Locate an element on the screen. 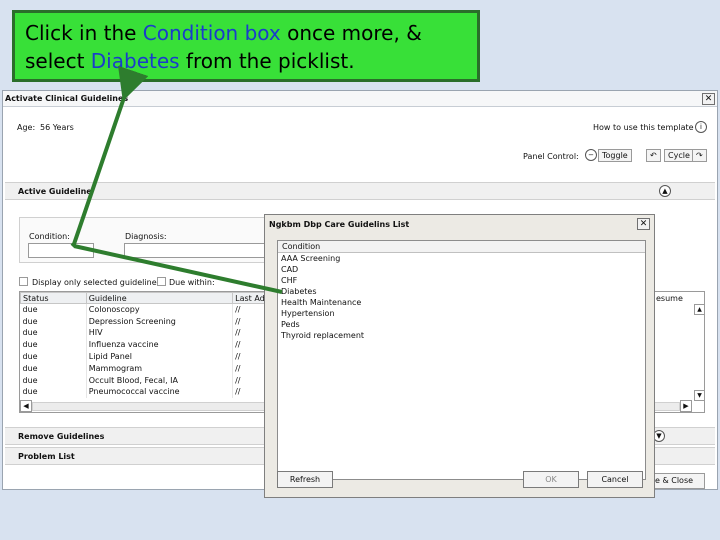 This screenshot has height=540, width=720. col-status: Status is located at coordinates (53, 298).